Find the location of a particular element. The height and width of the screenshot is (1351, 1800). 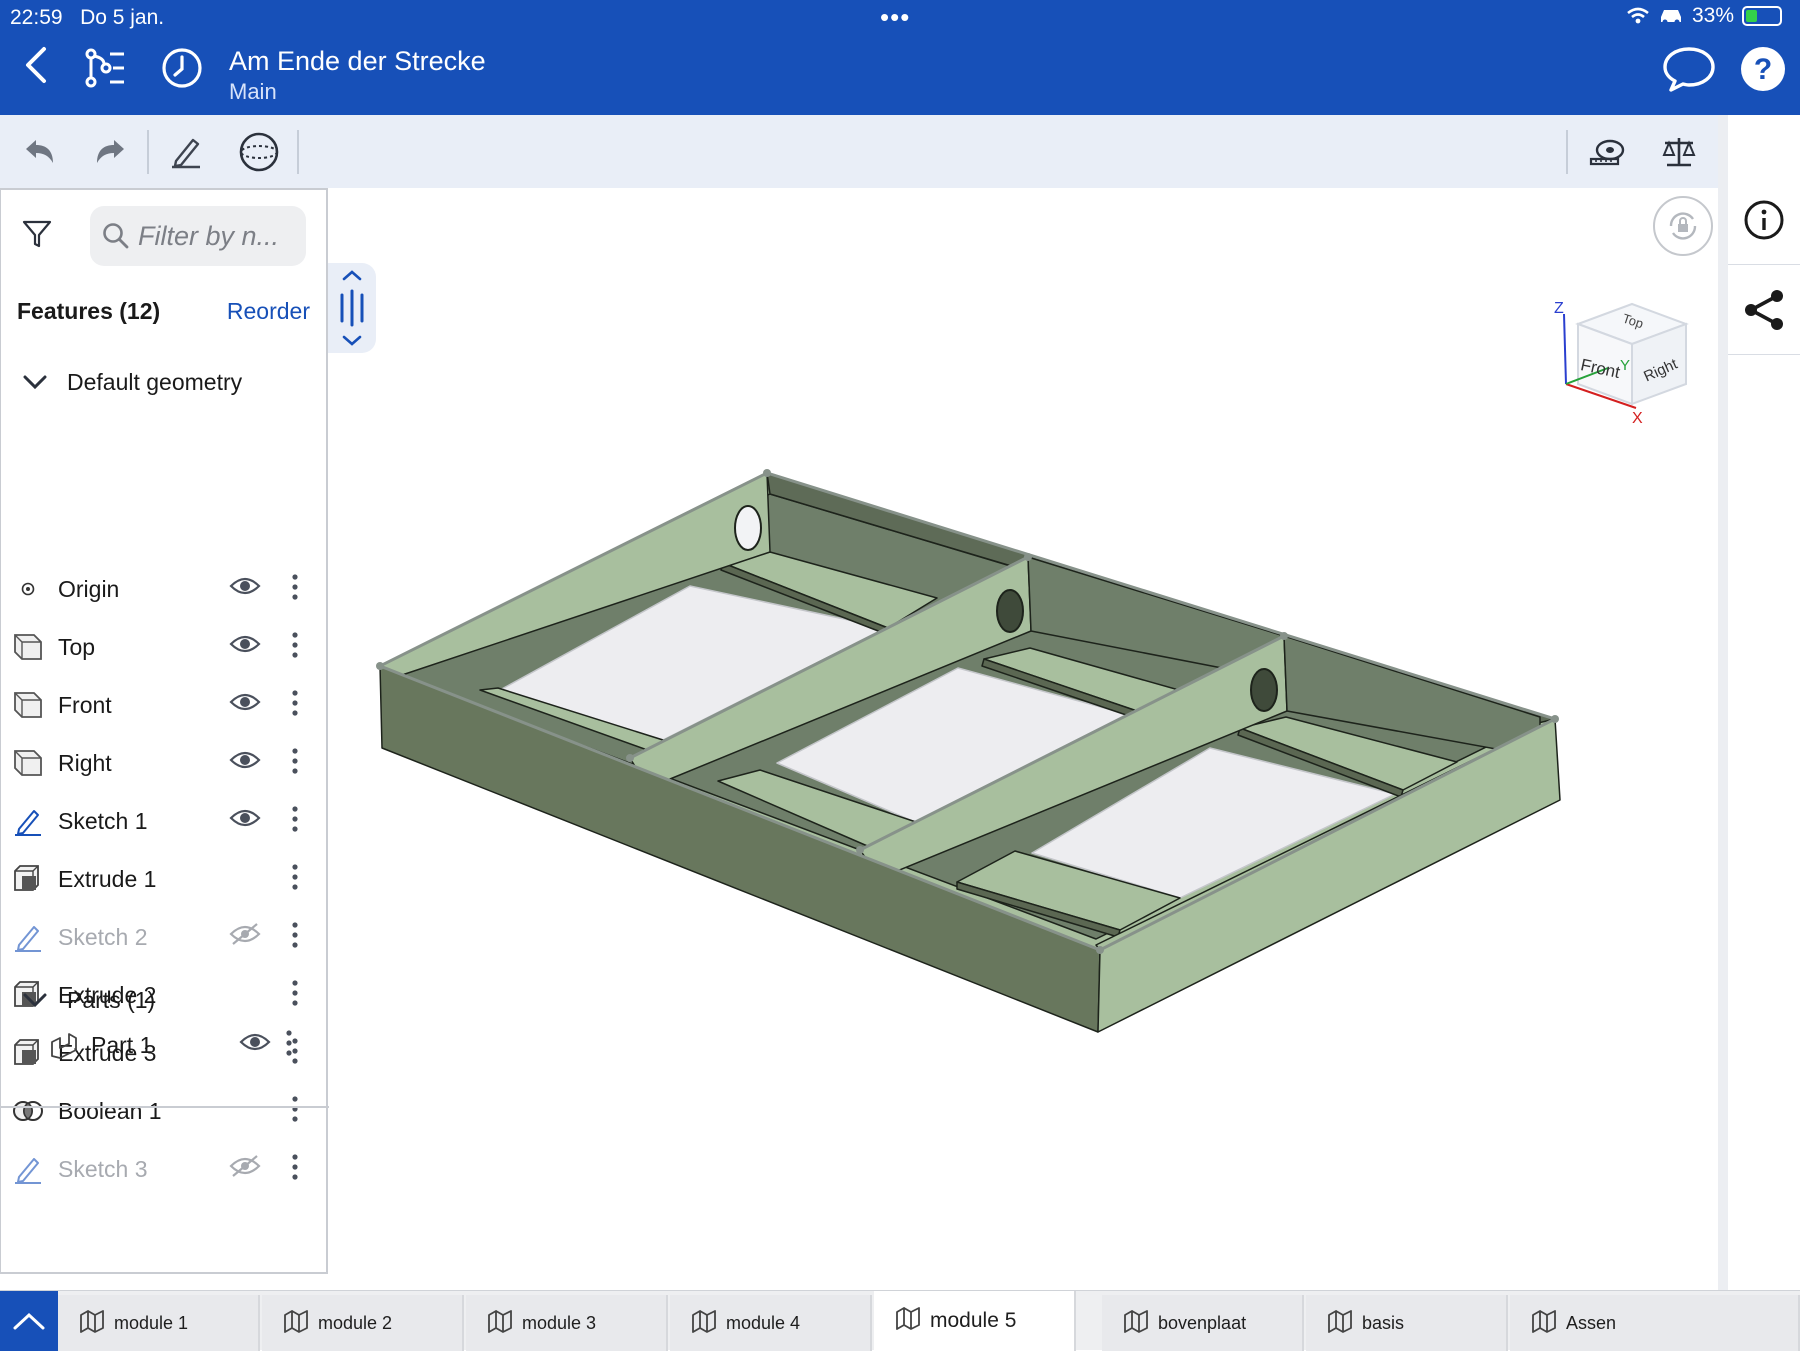

display-mode-icon is located at coordinates (259, 152).